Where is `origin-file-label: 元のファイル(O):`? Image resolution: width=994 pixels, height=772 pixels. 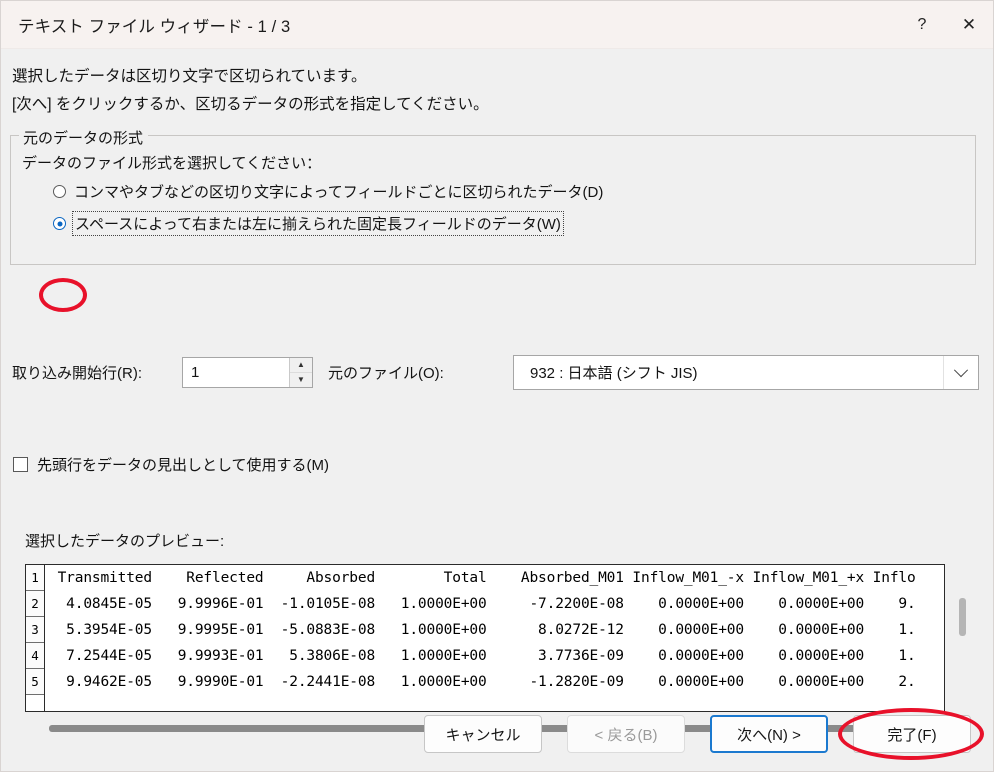
origin-file-label: 元のファイル(O): is located at coordinates (386, 373).